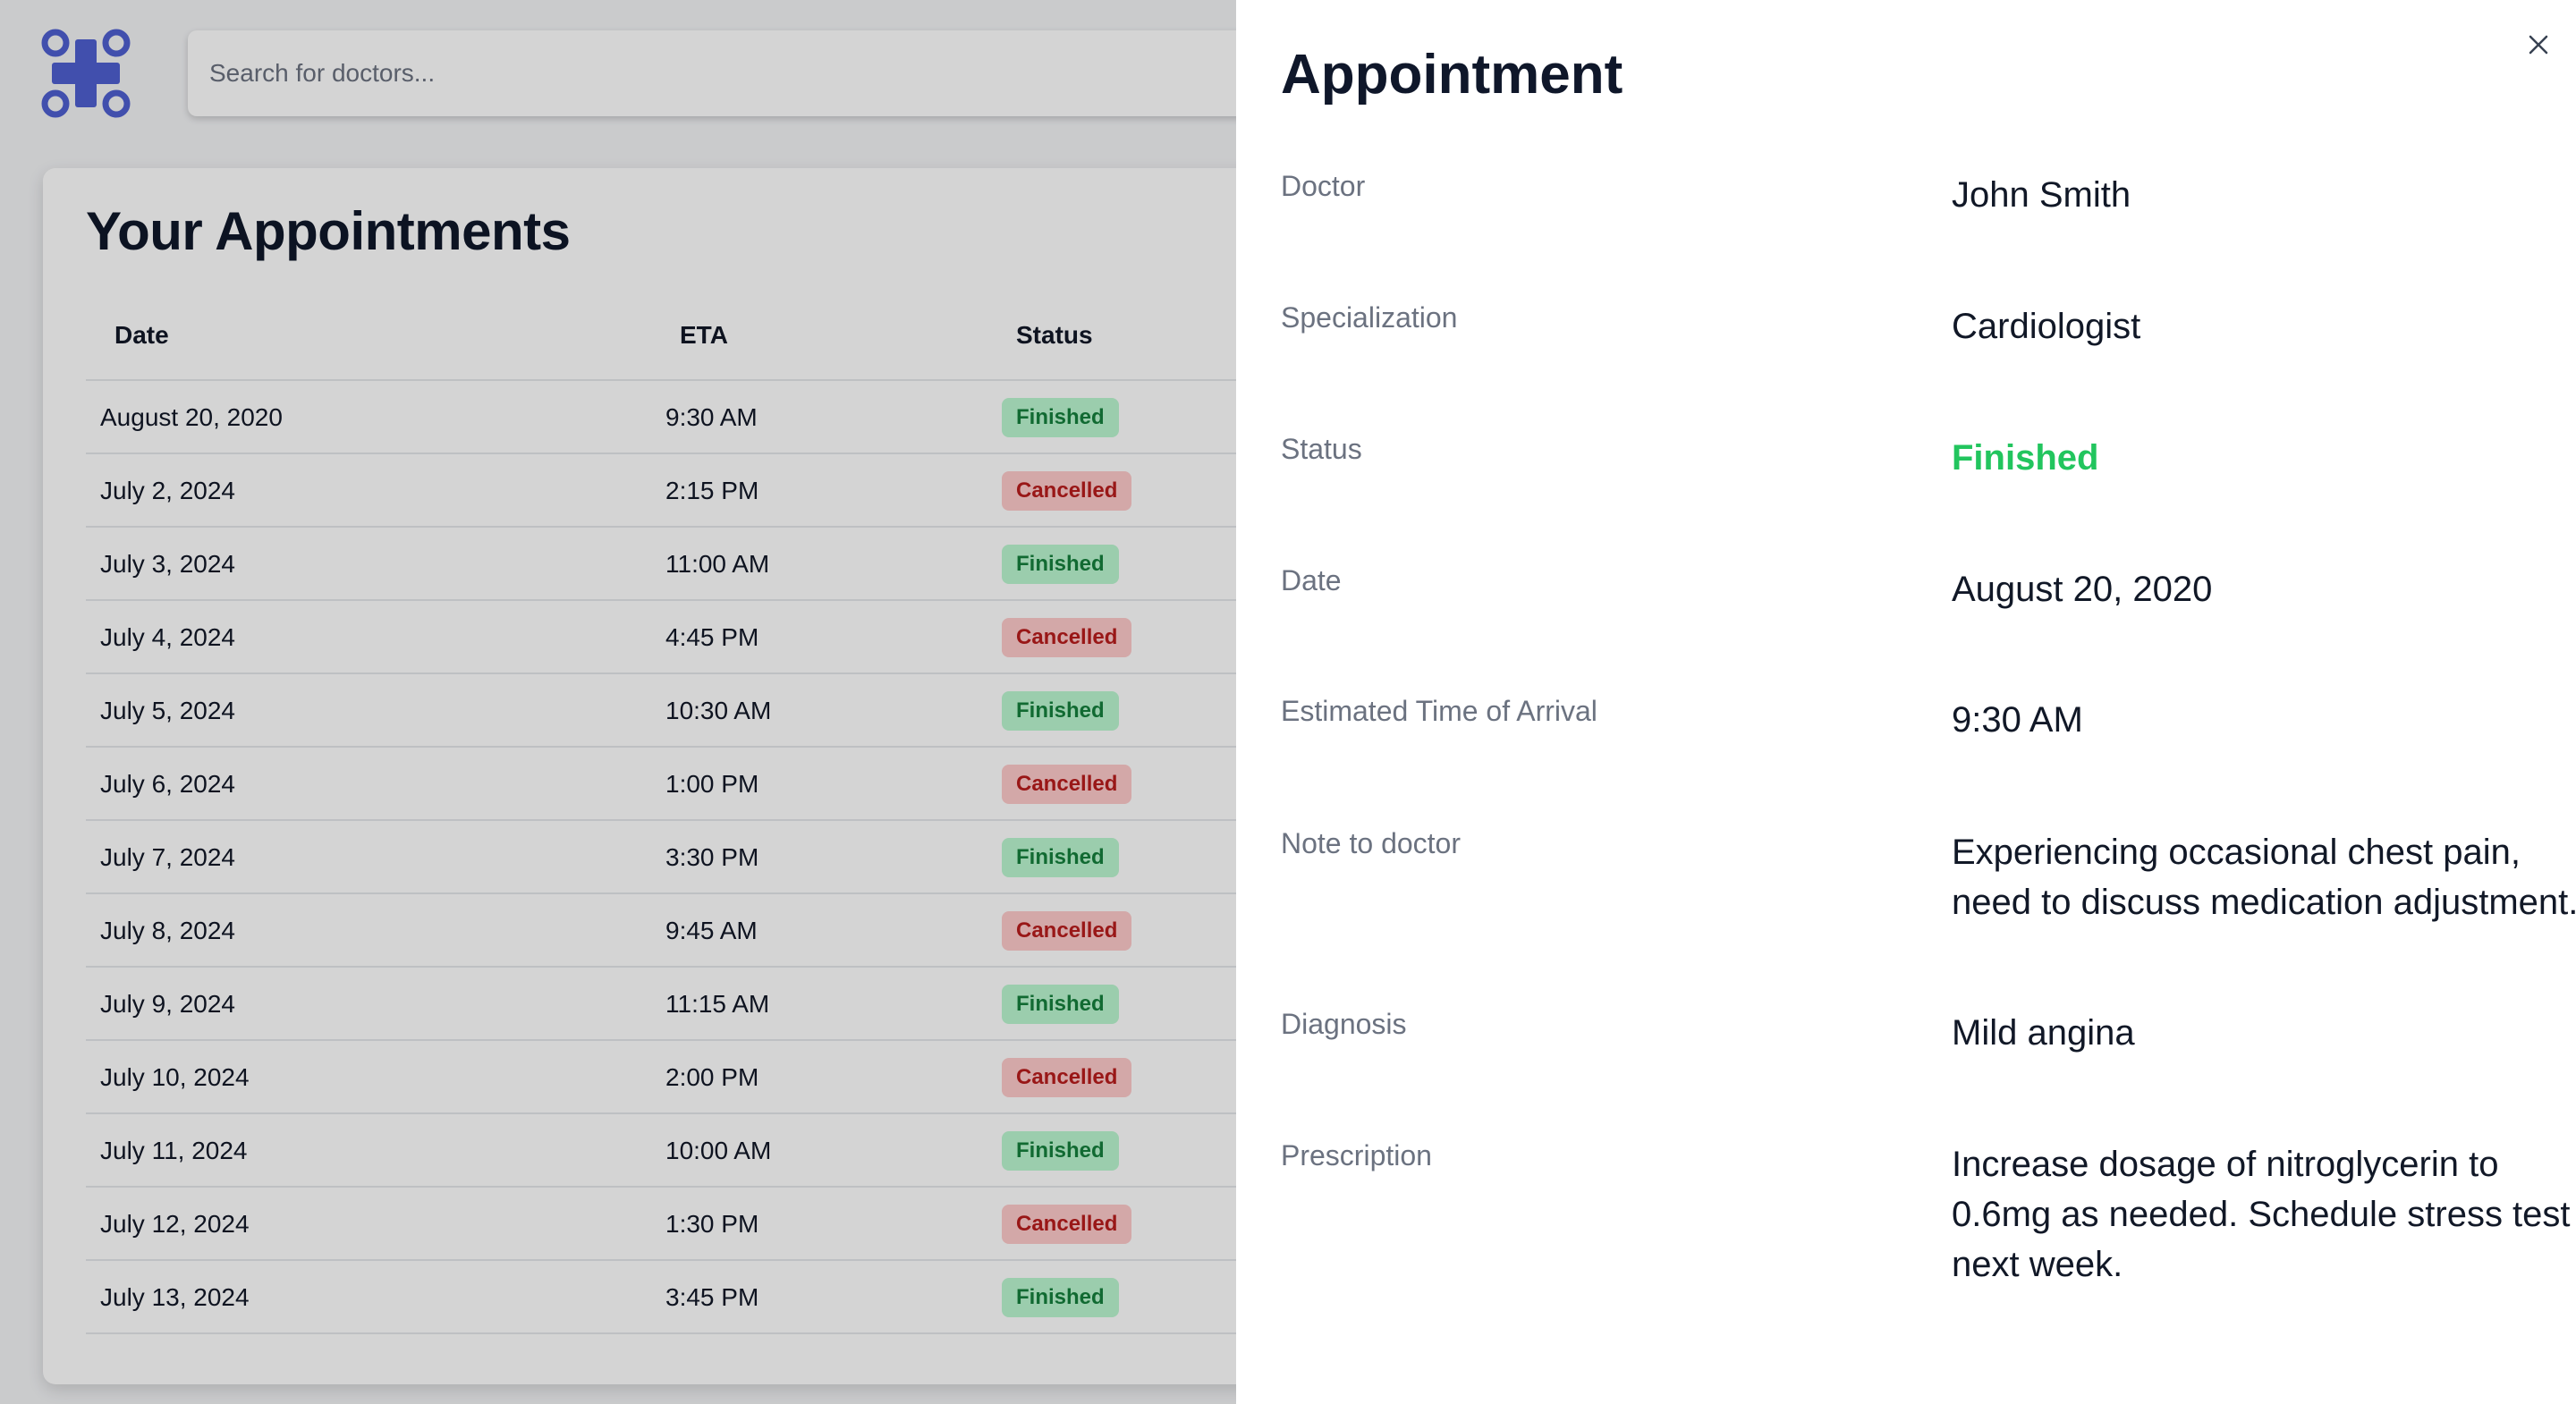 The image size is (2576, 1404). What do you see at coordinates (2041, 195) in the screenshot?
I see `doctor-value: John Smith` at bounding box center [2041, 195].